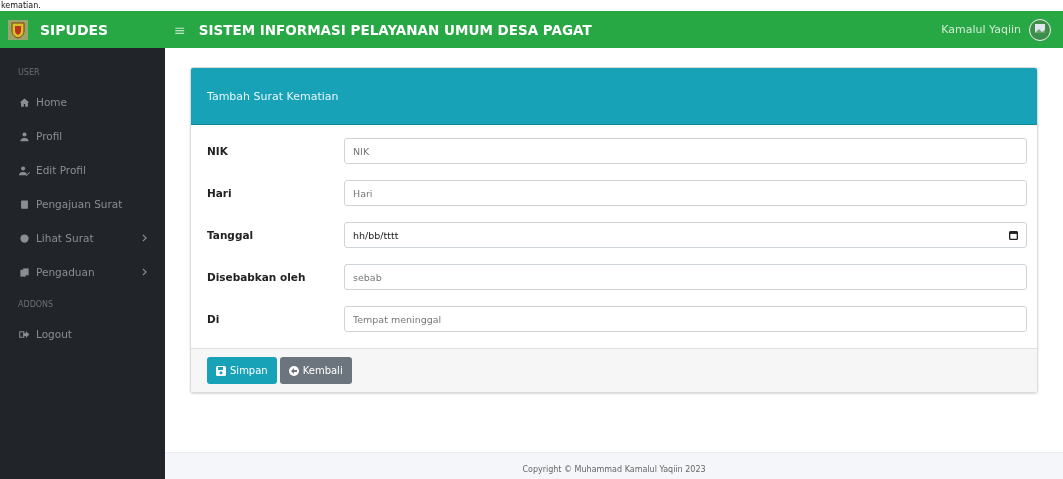  What do you see at coordinates (685, 235) in the screenshot?
I see `date-field: hh/bb/tttt` at bounding box center [685, 235].